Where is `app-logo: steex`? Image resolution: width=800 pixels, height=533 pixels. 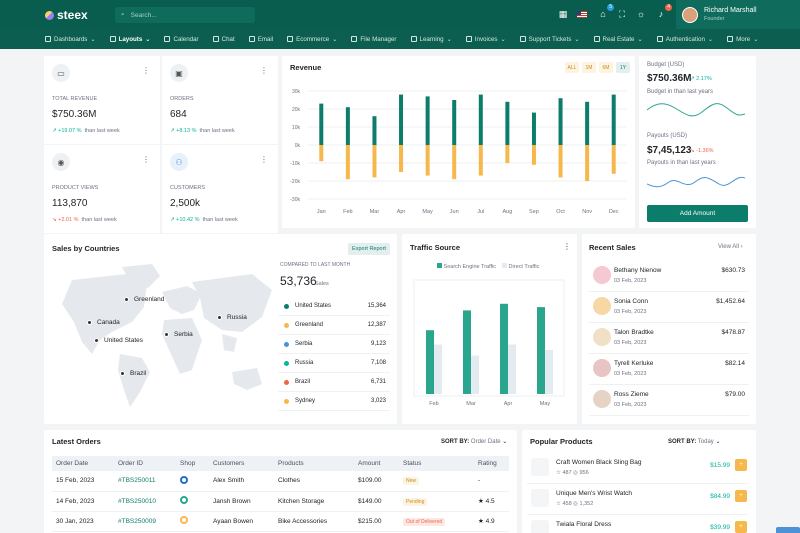
app-logo: steex is located at coordinates (66, 15).